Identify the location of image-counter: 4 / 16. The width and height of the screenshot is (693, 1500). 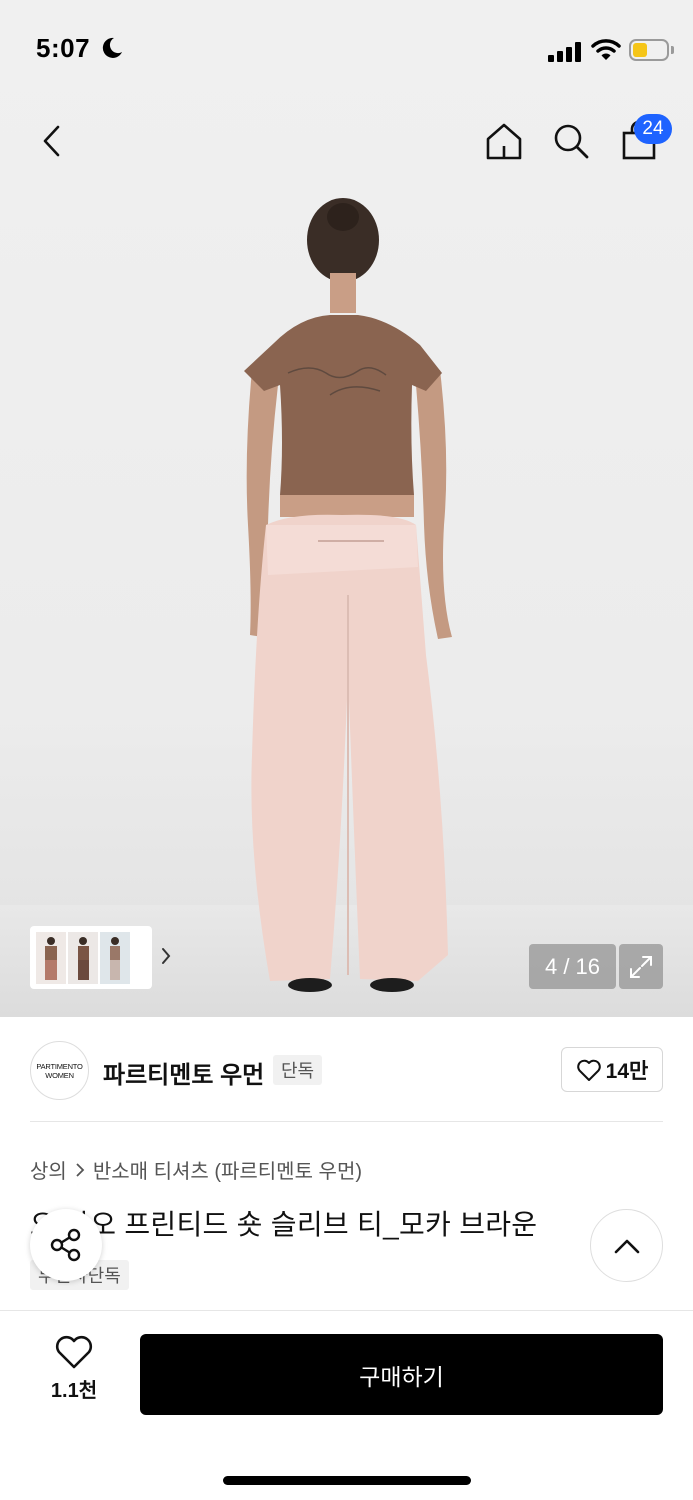
(572, 966).